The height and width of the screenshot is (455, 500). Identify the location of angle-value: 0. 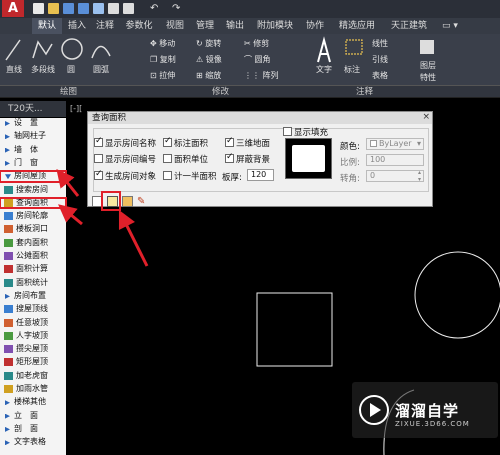
(373, 175).